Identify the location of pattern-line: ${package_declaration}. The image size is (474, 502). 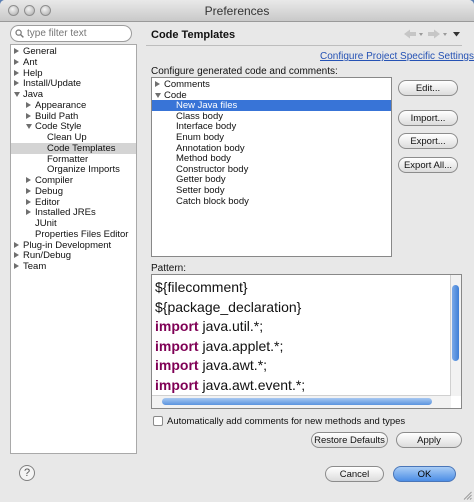
(230, 308).